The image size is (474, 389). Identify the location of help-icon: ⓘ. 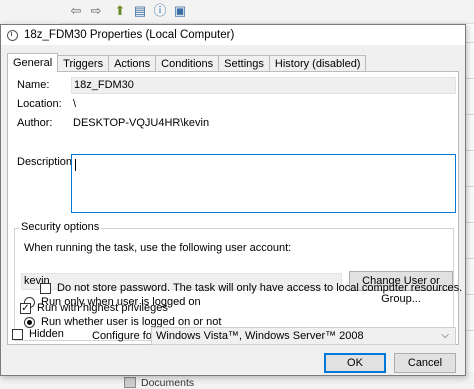
(160, 11).